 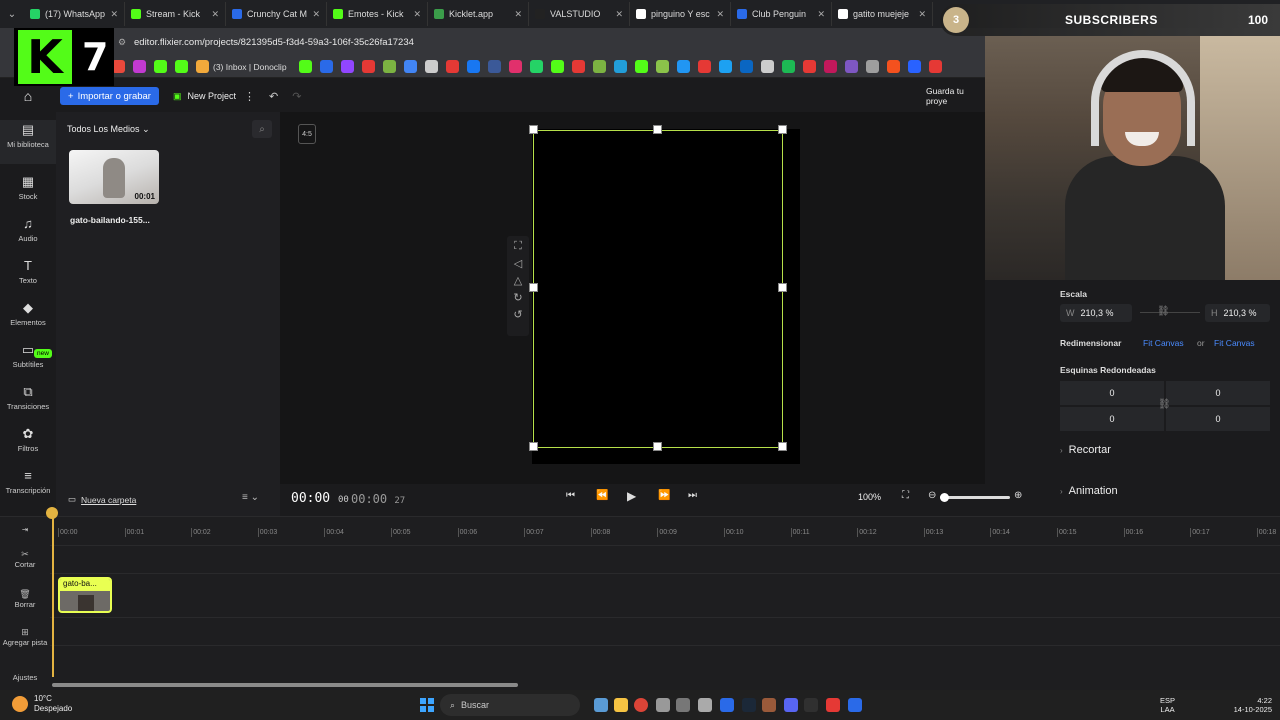 I want to click on reset-icon: ↺, so click(x=517, y=314).